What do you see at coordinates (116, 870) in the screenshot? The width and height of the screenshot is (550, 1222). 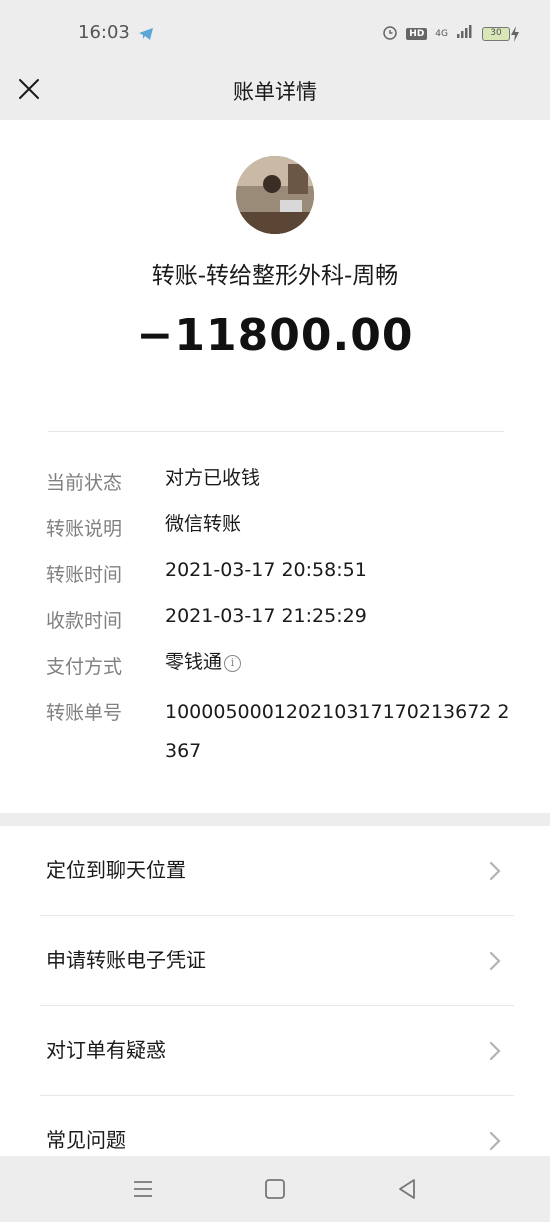 I see `action-label: 定位到聊天位置` at bounding box center [116, 870].